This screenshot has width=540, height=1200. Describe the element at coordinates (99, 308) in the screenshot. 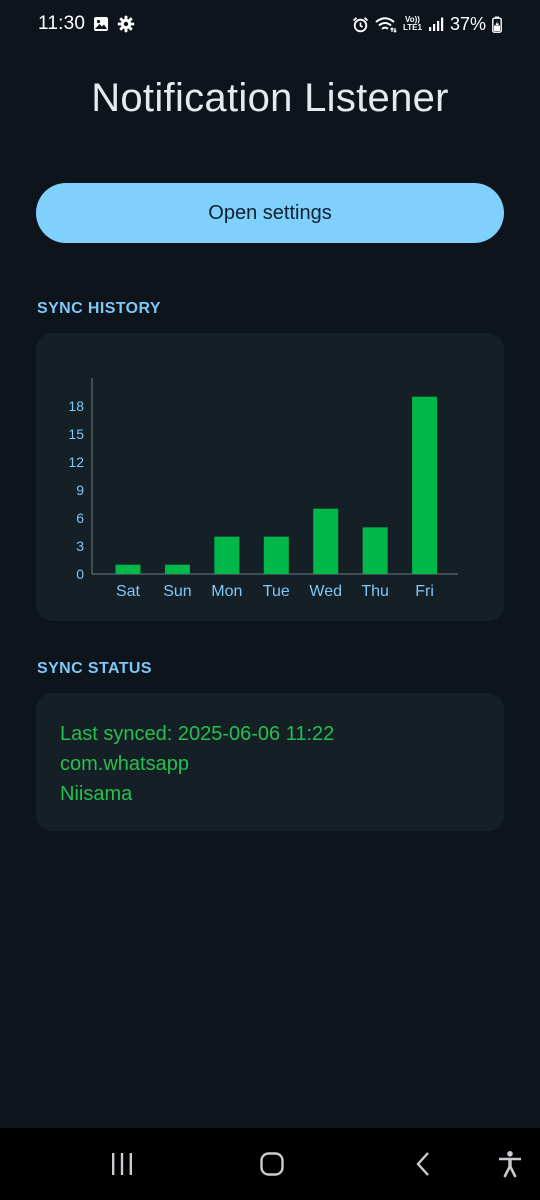

I see `sync-history-label: SYNC HISTORY` at that location.